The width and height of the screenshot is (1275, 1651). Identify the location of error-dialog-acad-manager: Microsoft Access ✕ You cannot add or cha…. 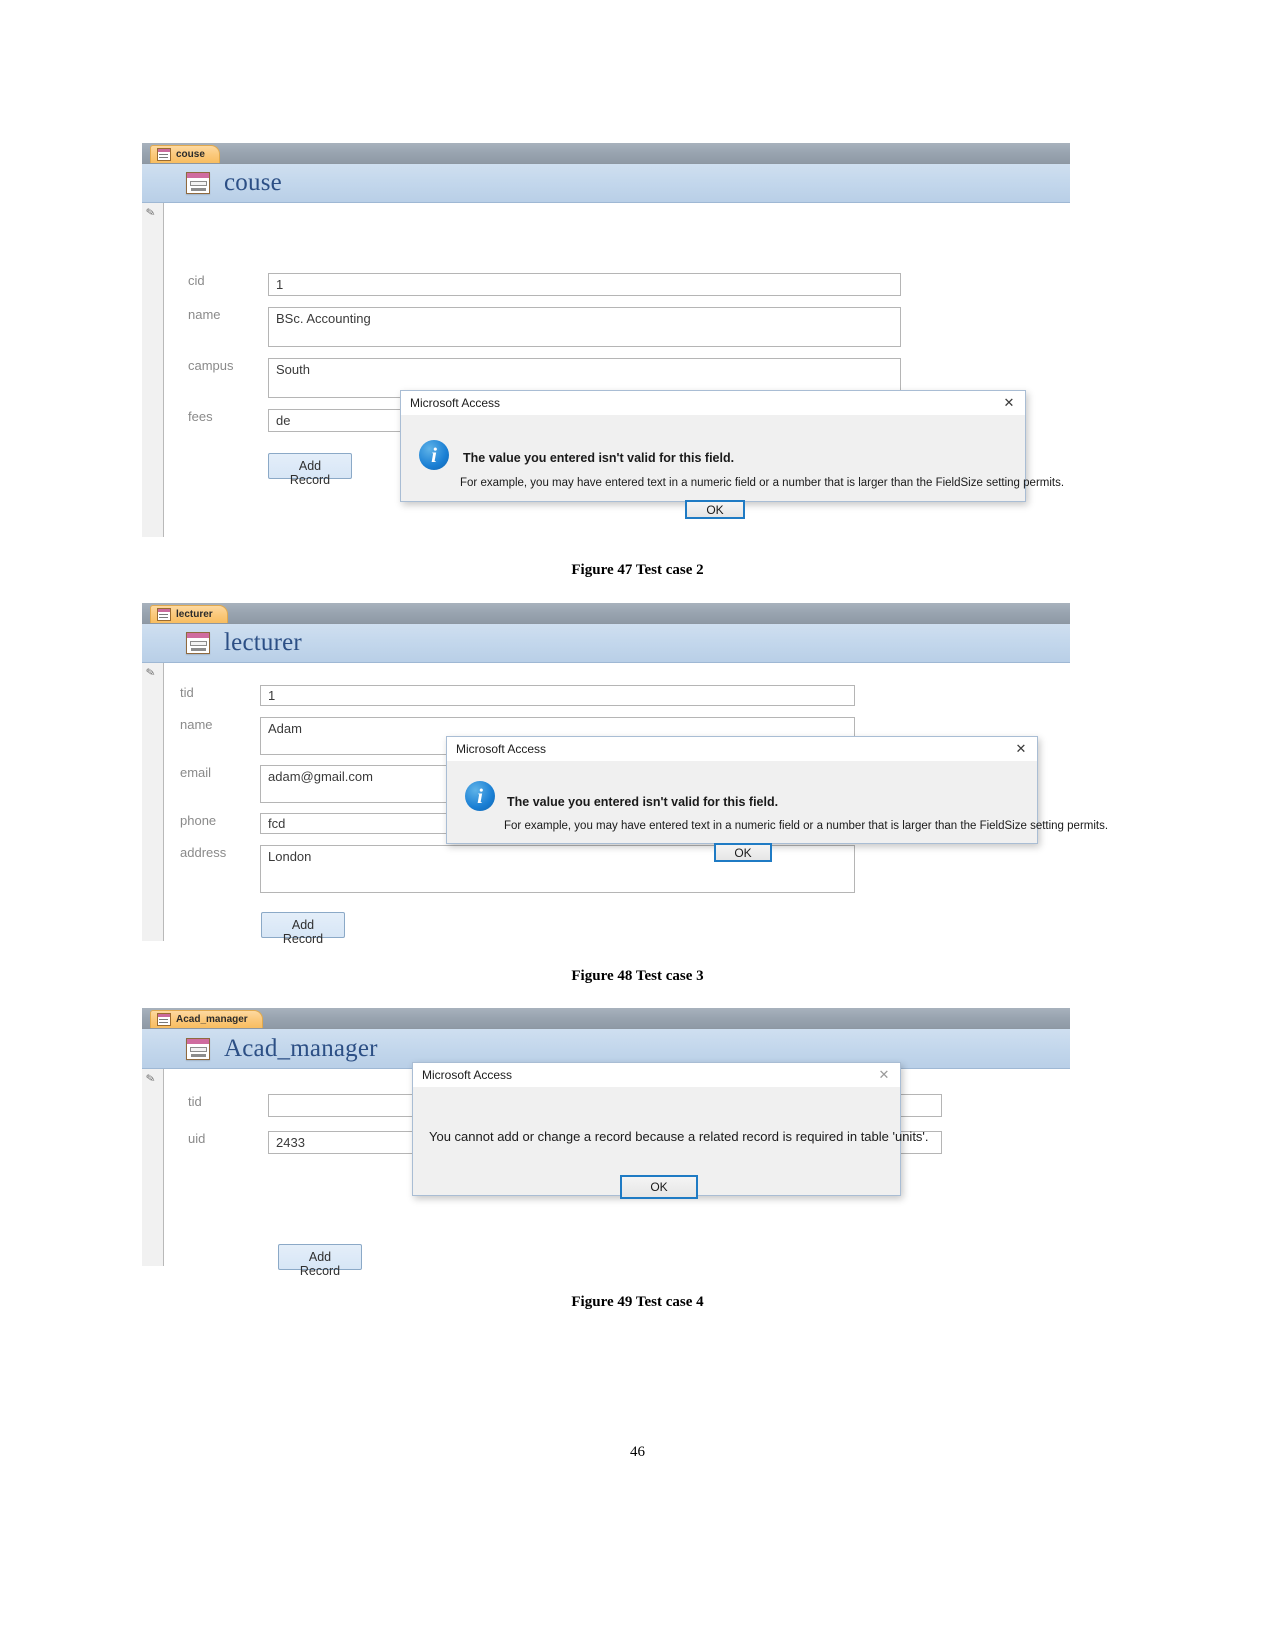
(670, 1130).